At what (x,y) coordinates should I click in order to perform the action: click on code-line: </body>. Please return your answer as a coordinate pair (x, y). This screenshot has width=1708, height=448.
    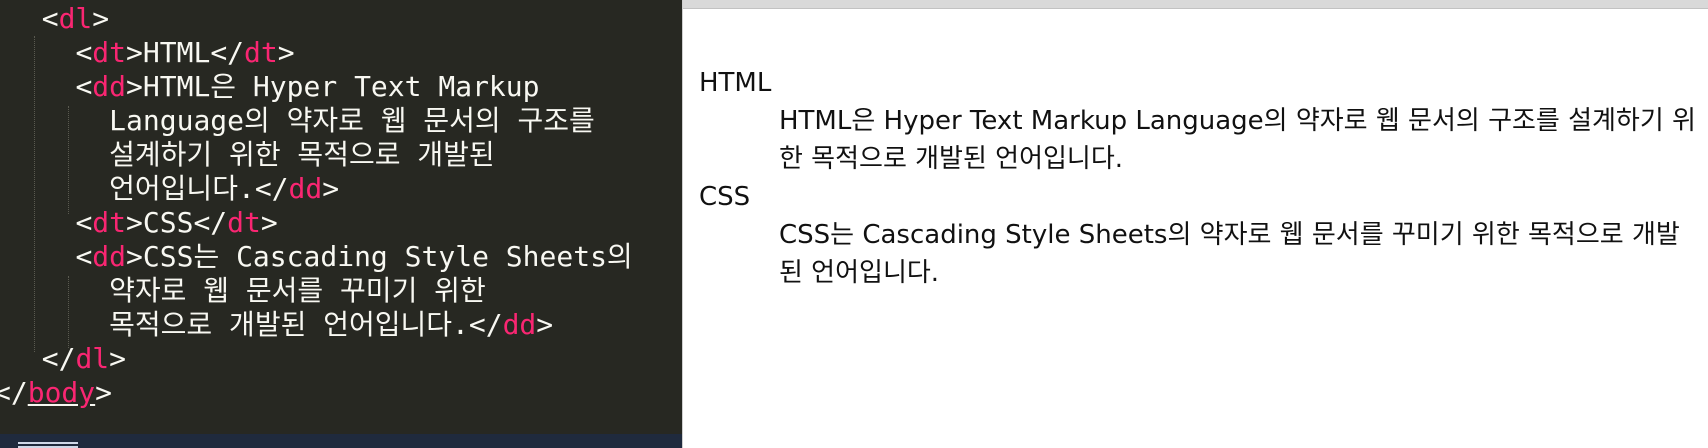
    Looking at the image, I should click on (56, 392).